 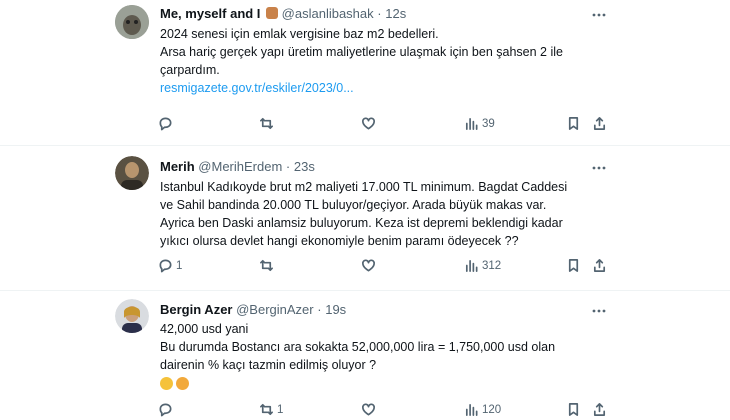 What do you see at coordinates (383, 126) in the screenshot?
I see `action-bar: 39` at bounding box center [383, 126].